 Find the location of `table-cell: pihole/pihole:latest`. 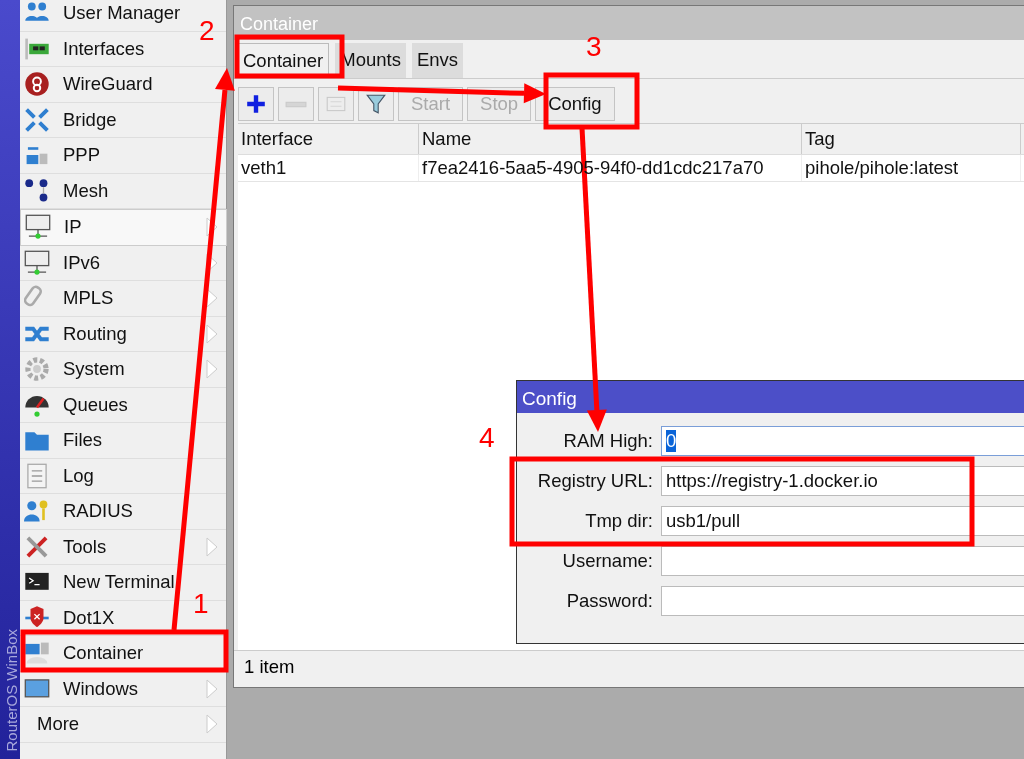

table-cell: pihole/pihole:latest is located at coordinates (911, 168).